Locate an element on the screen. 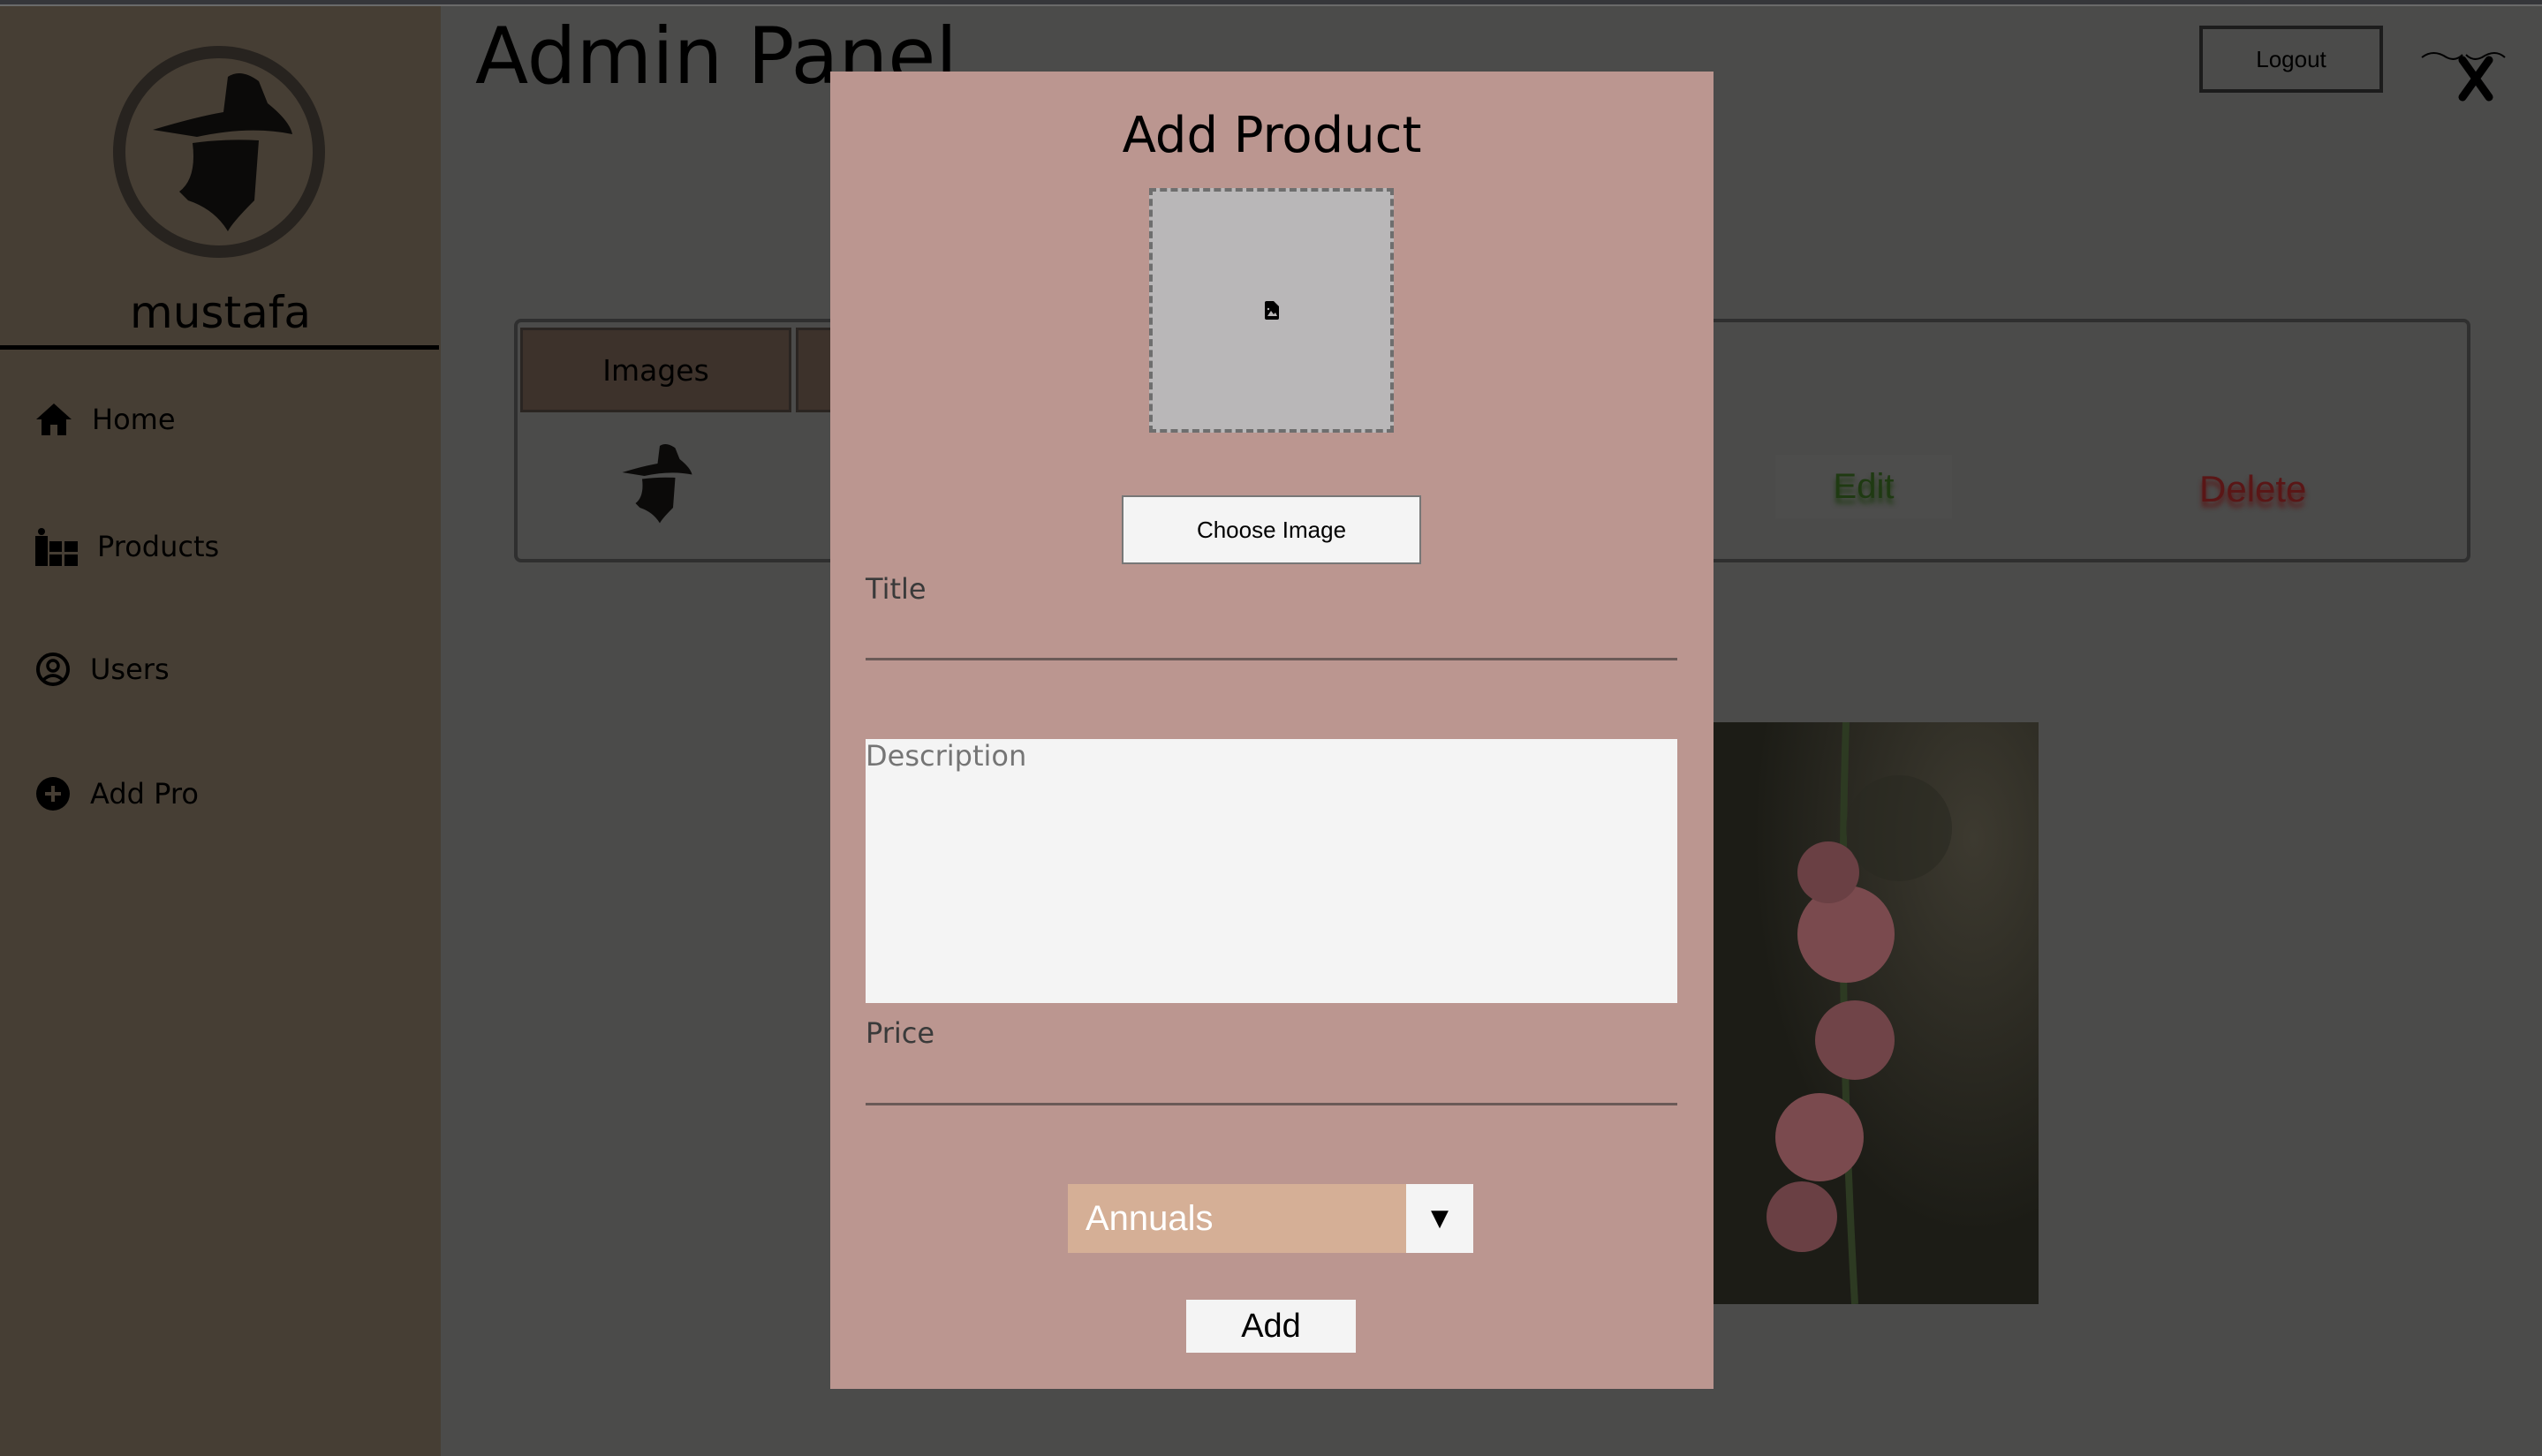 Image resolution: width=2542 pixels, height=1456 pixels. sidebar-item-label: Products is located at coordinates (158, 546).